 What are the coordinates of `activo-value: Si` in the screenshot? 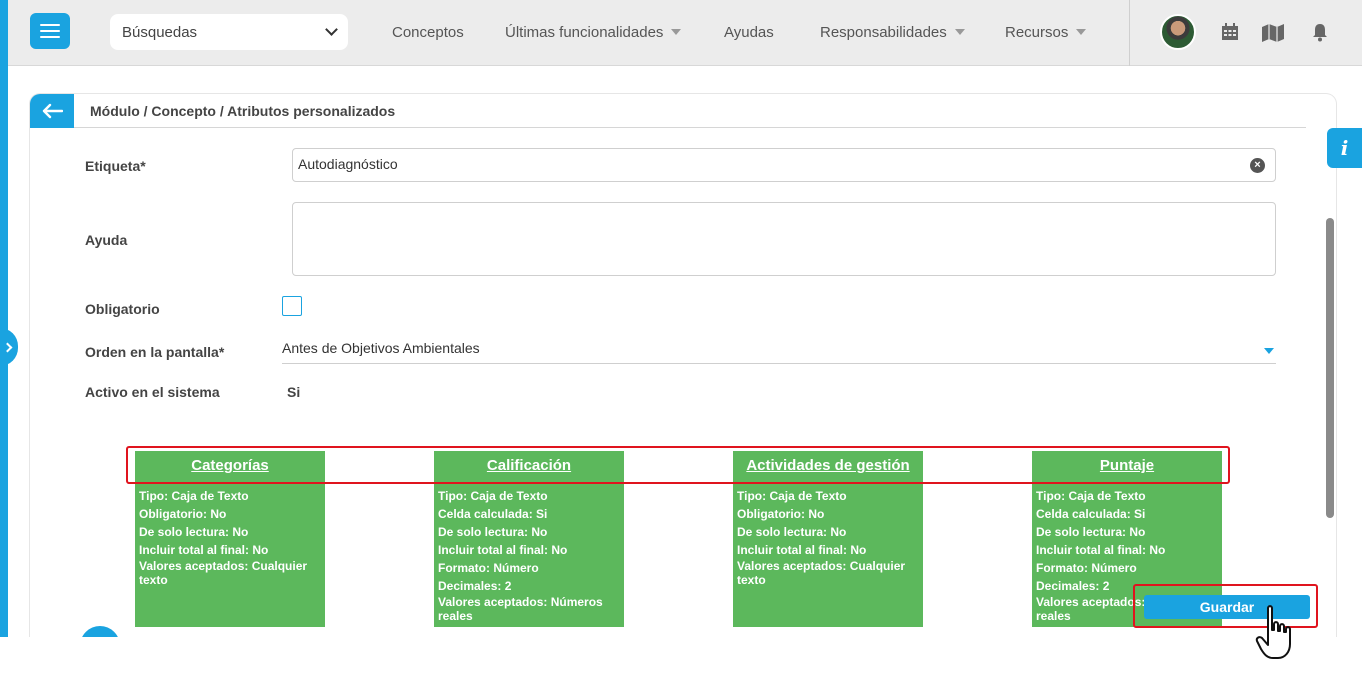 It's located at (294, 392).